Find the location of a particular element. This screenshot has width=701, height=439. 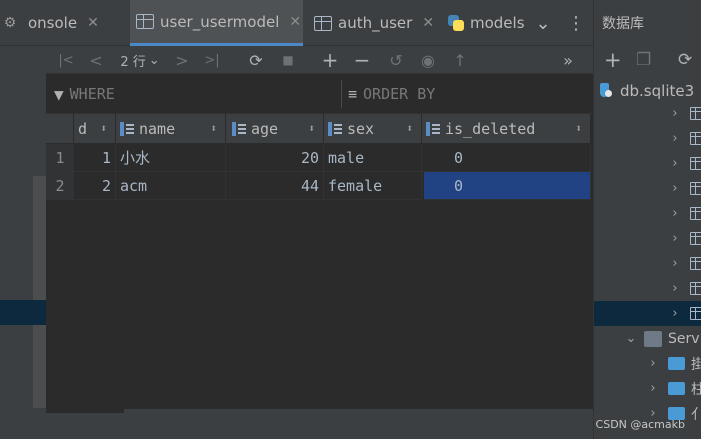

table-cell: 0 is located at coordinates (506, 158).